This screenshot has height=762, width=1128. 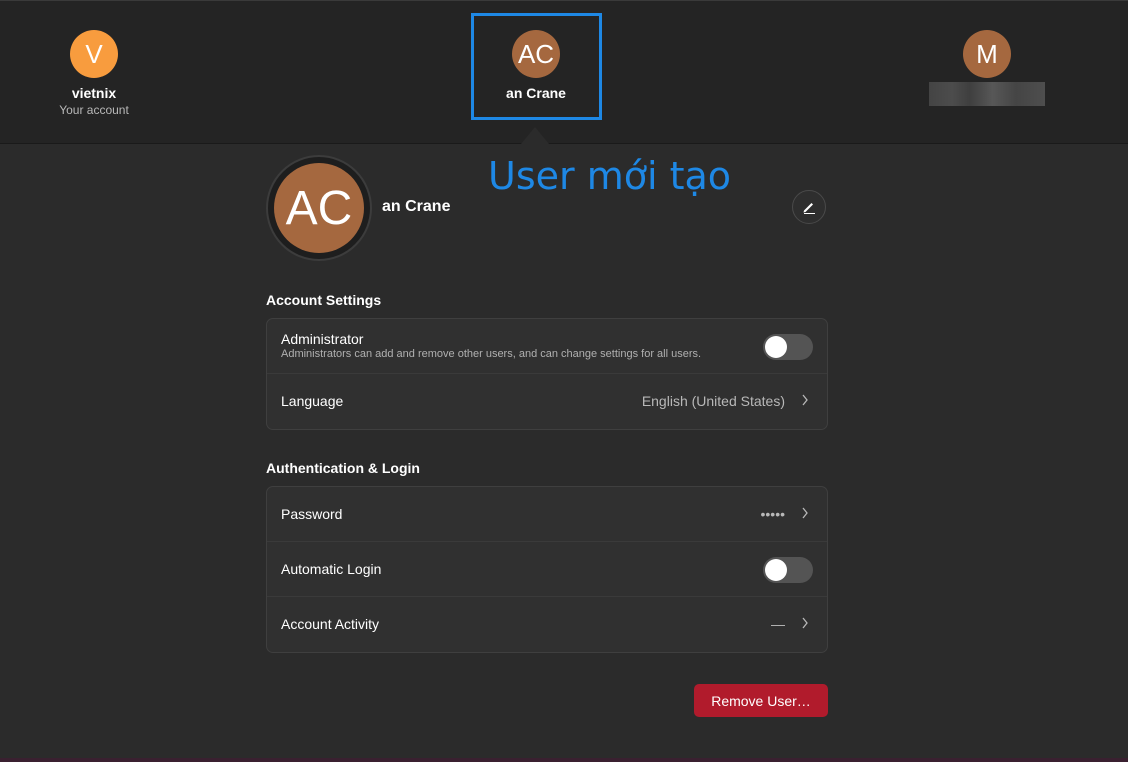 I want to click on profile-avatar-frame: AC, so click(x=319, y=208).